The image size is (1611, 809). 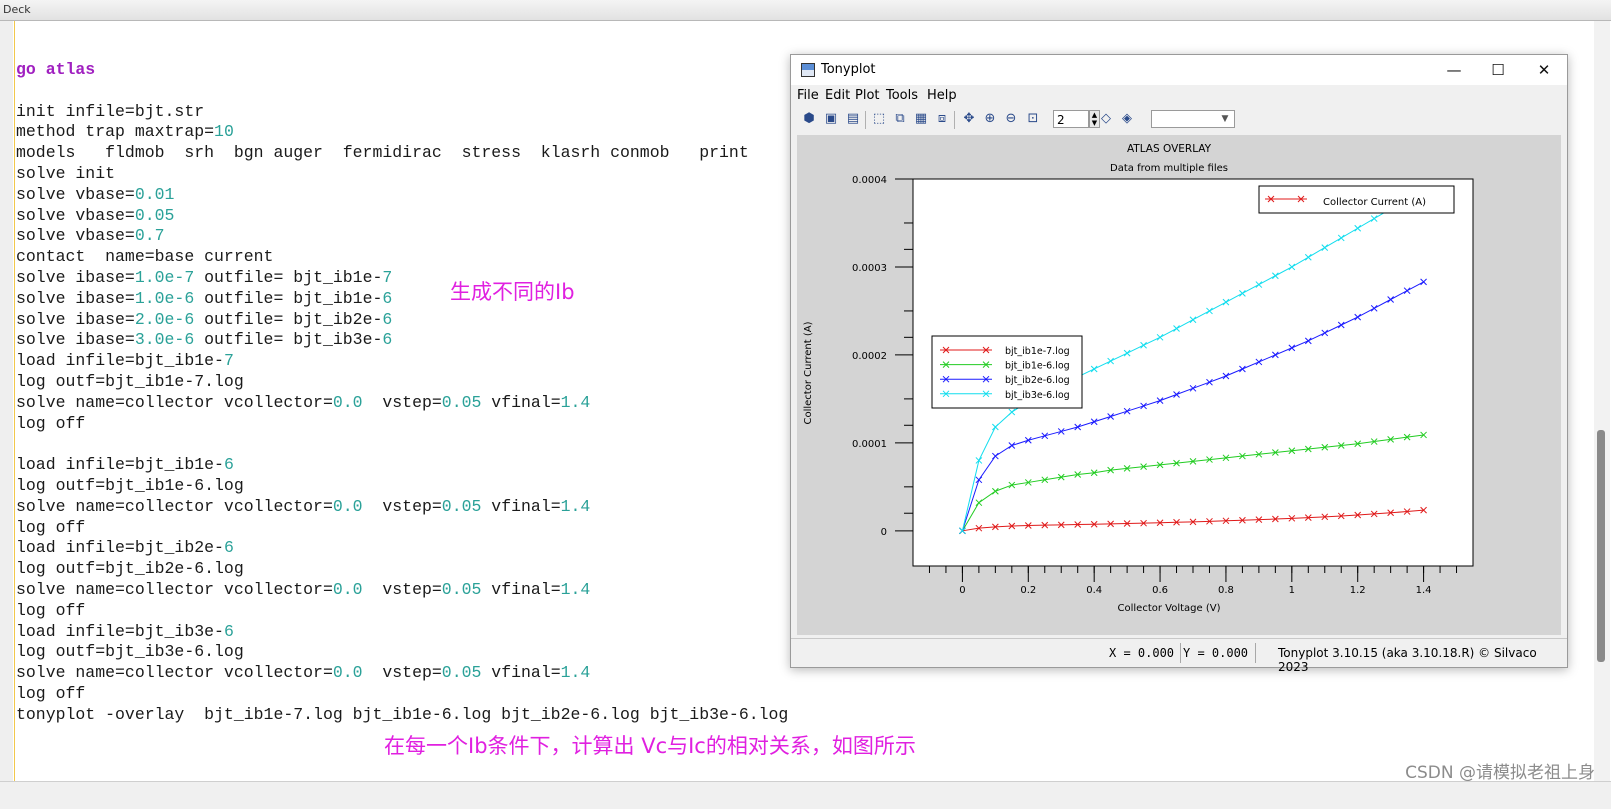 What do you see at coordinates (1544, 70) in the screenshot?
I see `close-button: ✕` at bounding box center [1544, 70].